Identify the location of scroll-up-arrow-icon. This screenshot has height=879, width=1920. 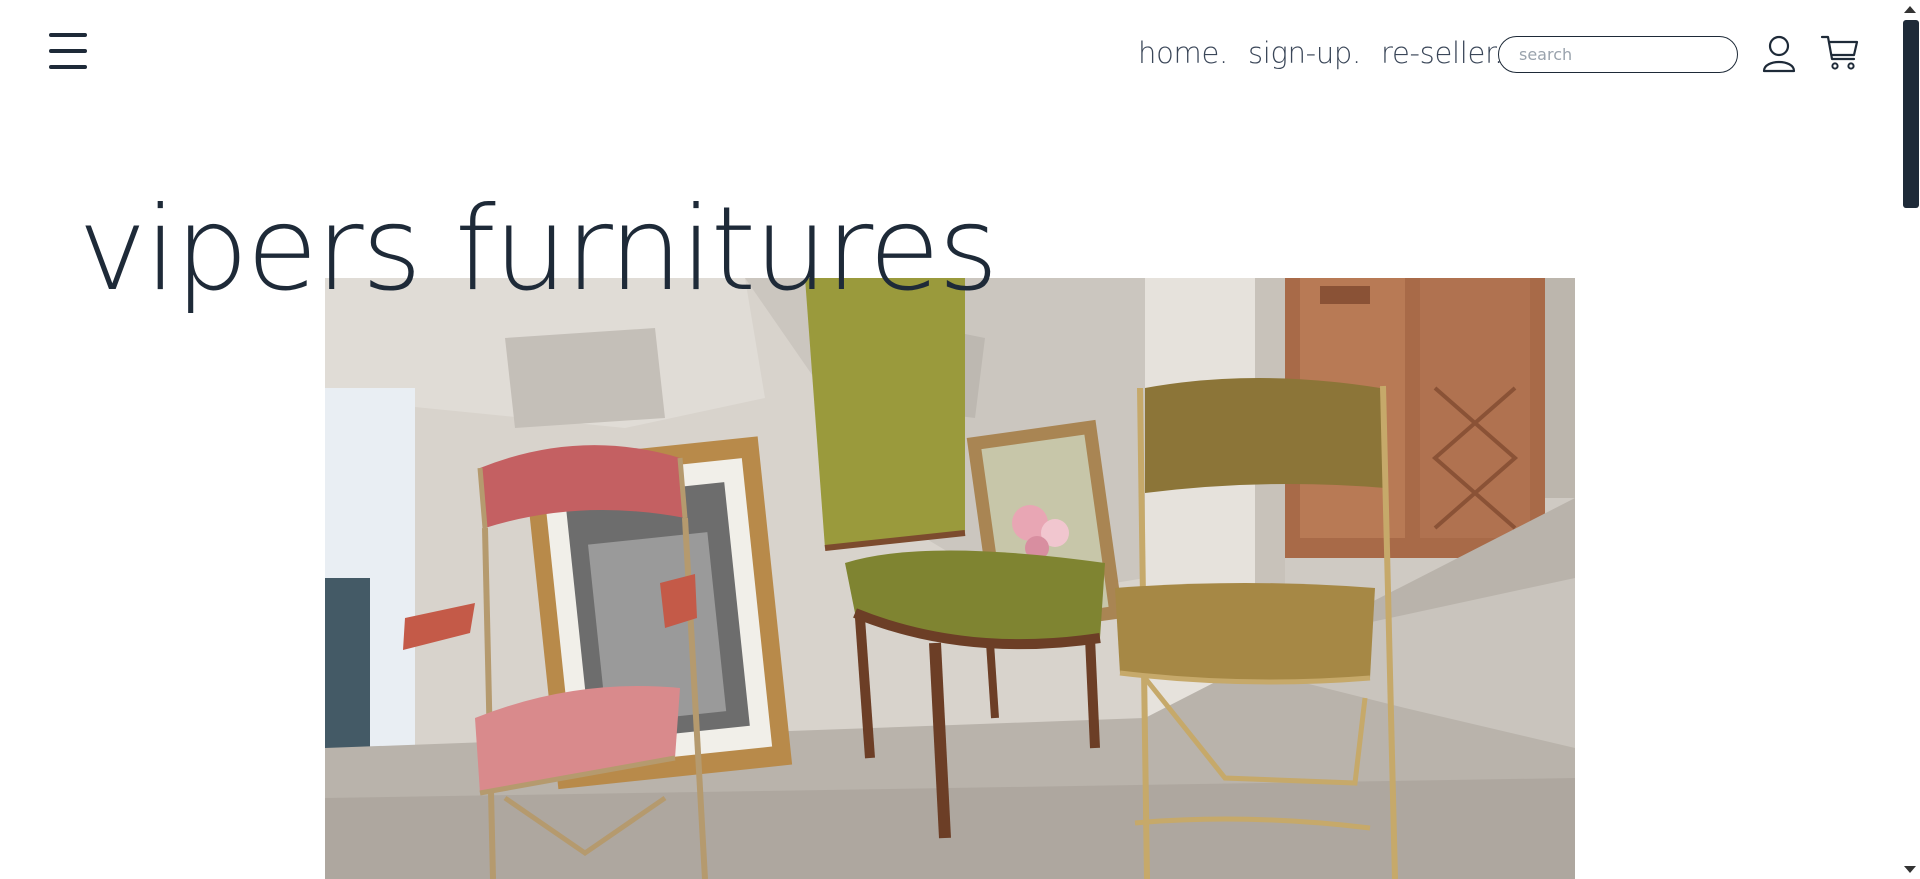
(1910, 9).